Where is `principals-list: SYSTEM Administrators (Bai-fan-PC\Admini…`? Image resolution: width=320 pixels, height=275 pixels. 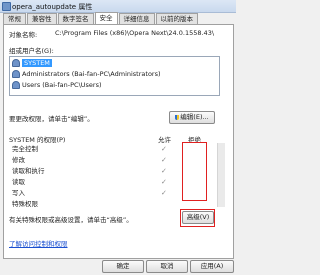 principals-list: SYSTEM Administrators (Bai-fan-PC\Admini… is located at coordinates (114, 76).